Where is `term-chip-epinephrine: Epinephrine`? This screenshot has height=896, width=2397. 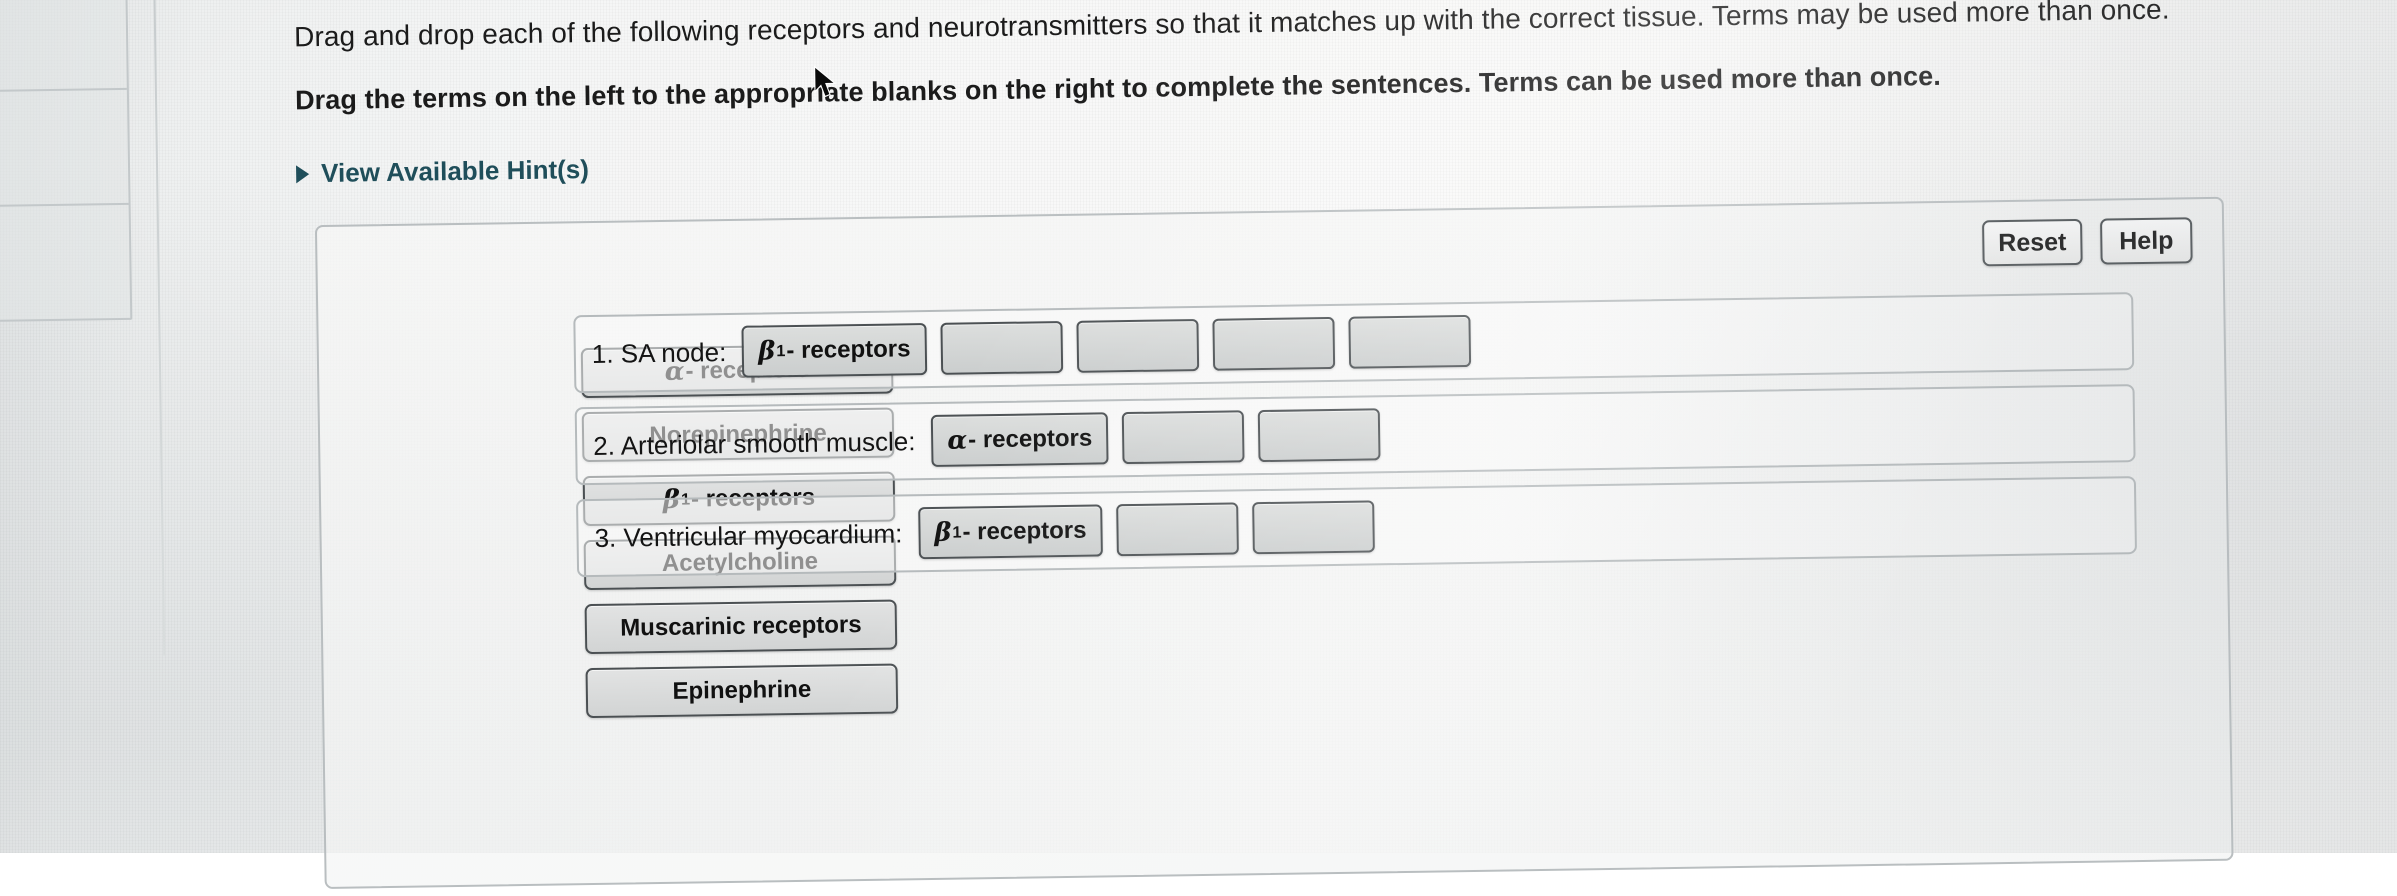 term-chip-epinephrine: Epinephrine is located at coordinates (742, 691).